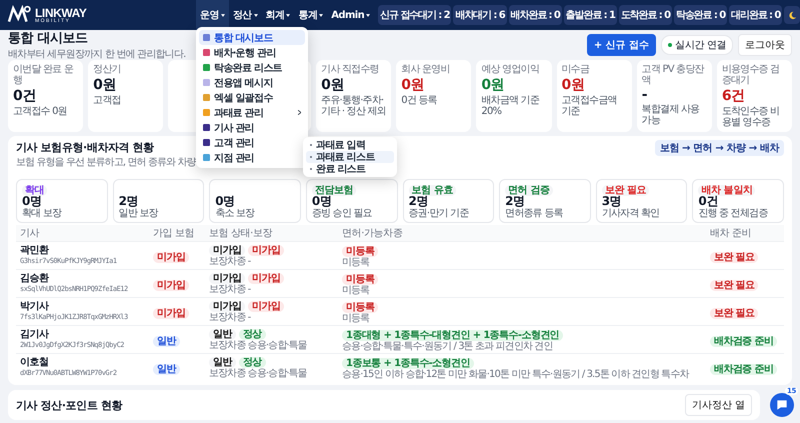 This screenshot has height=423, width=800. Describe the element at coordinates (230, 289) in the screenshot. I see `coverage-text: 보장차종 -` at that location.